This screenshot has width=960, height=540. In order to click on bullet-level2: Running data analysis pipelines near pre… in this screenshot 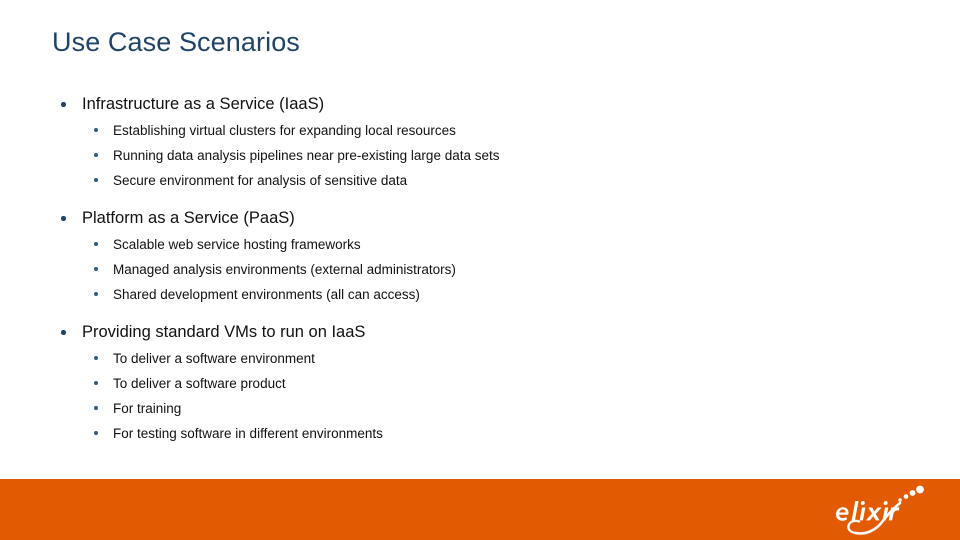, I will do `click(450, 155)`.